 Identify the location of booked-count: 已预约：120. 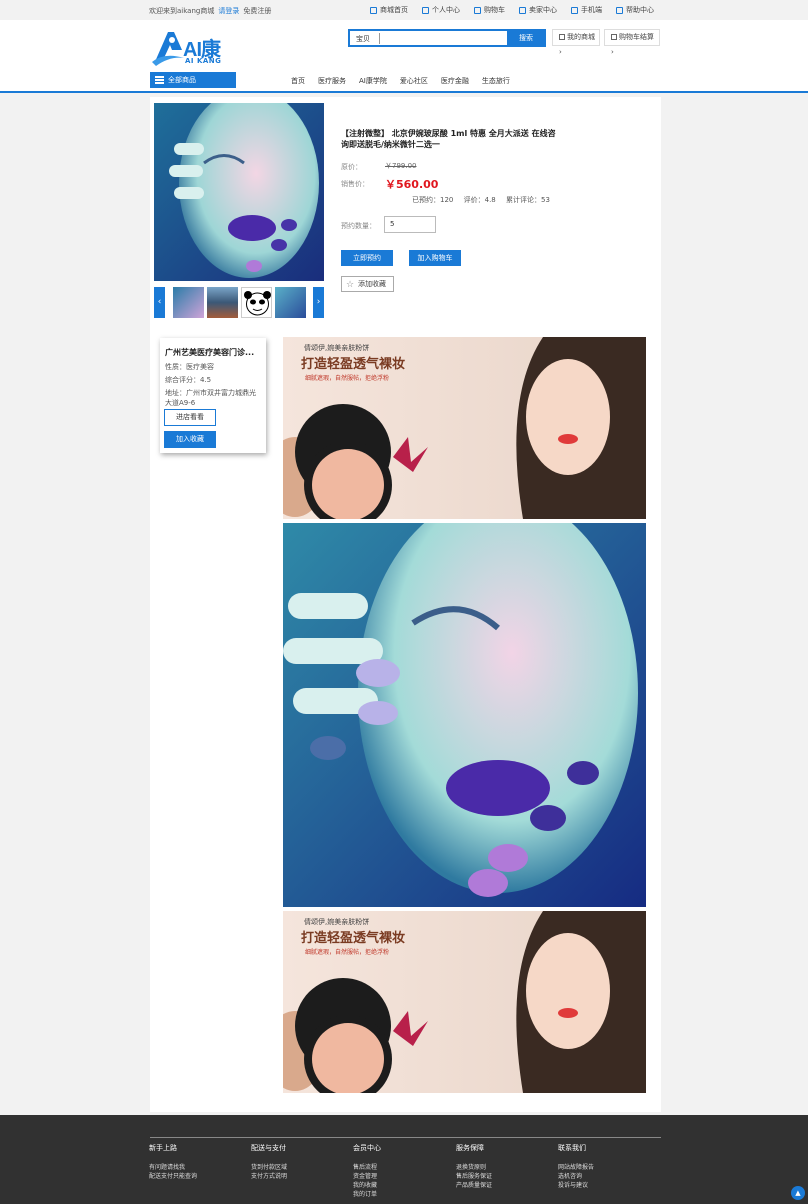
(433, 200).